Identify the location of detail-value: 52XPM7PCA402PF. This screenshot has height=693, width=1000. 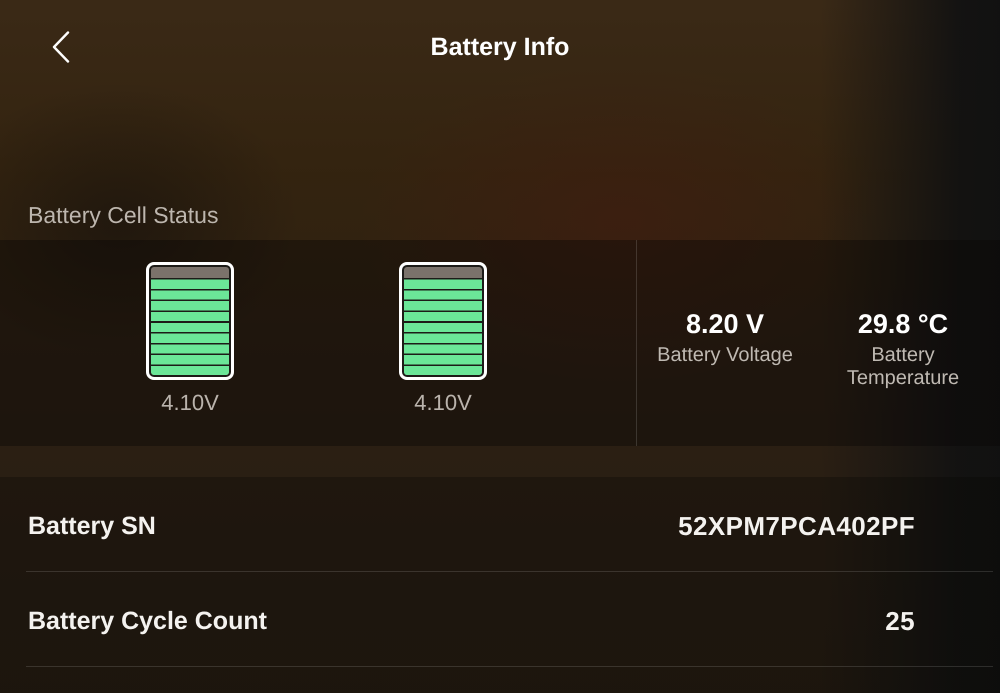
(796, 526).